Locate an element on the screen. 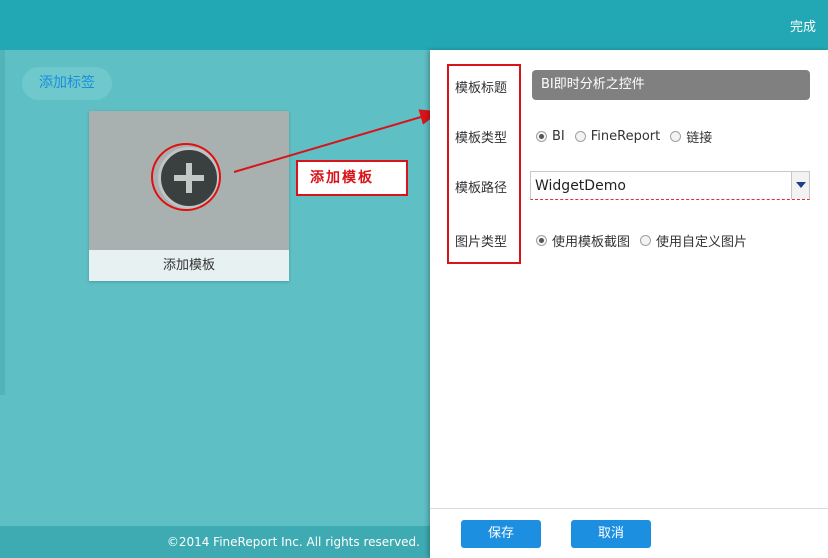 Image resolution: width=828 pixels, height=558 pixels. template-path-select: WidgetDemo is located at coordinates (670, 185).